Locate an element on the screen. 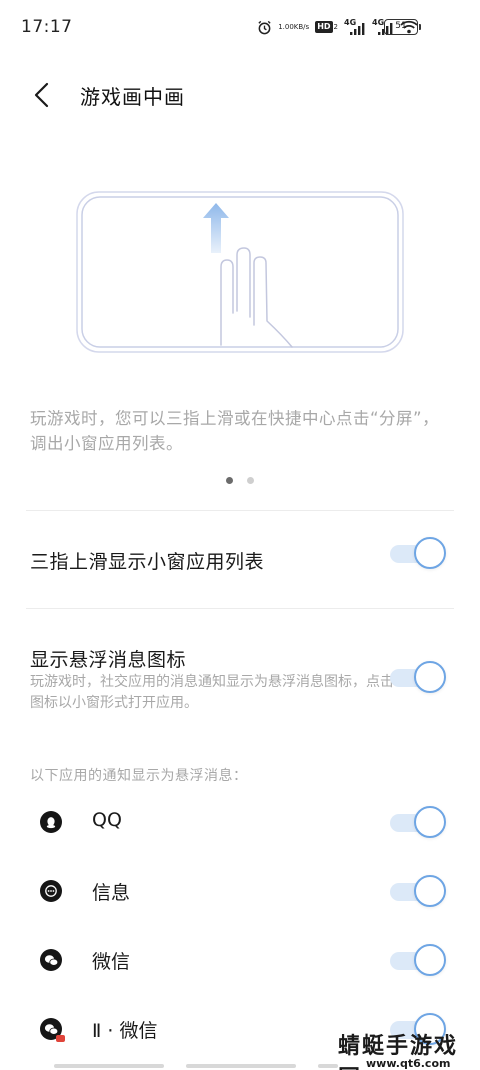  three-finger-setting-label: 三指上滑显示小窗应用列表 is located at coordinates (147, 562).